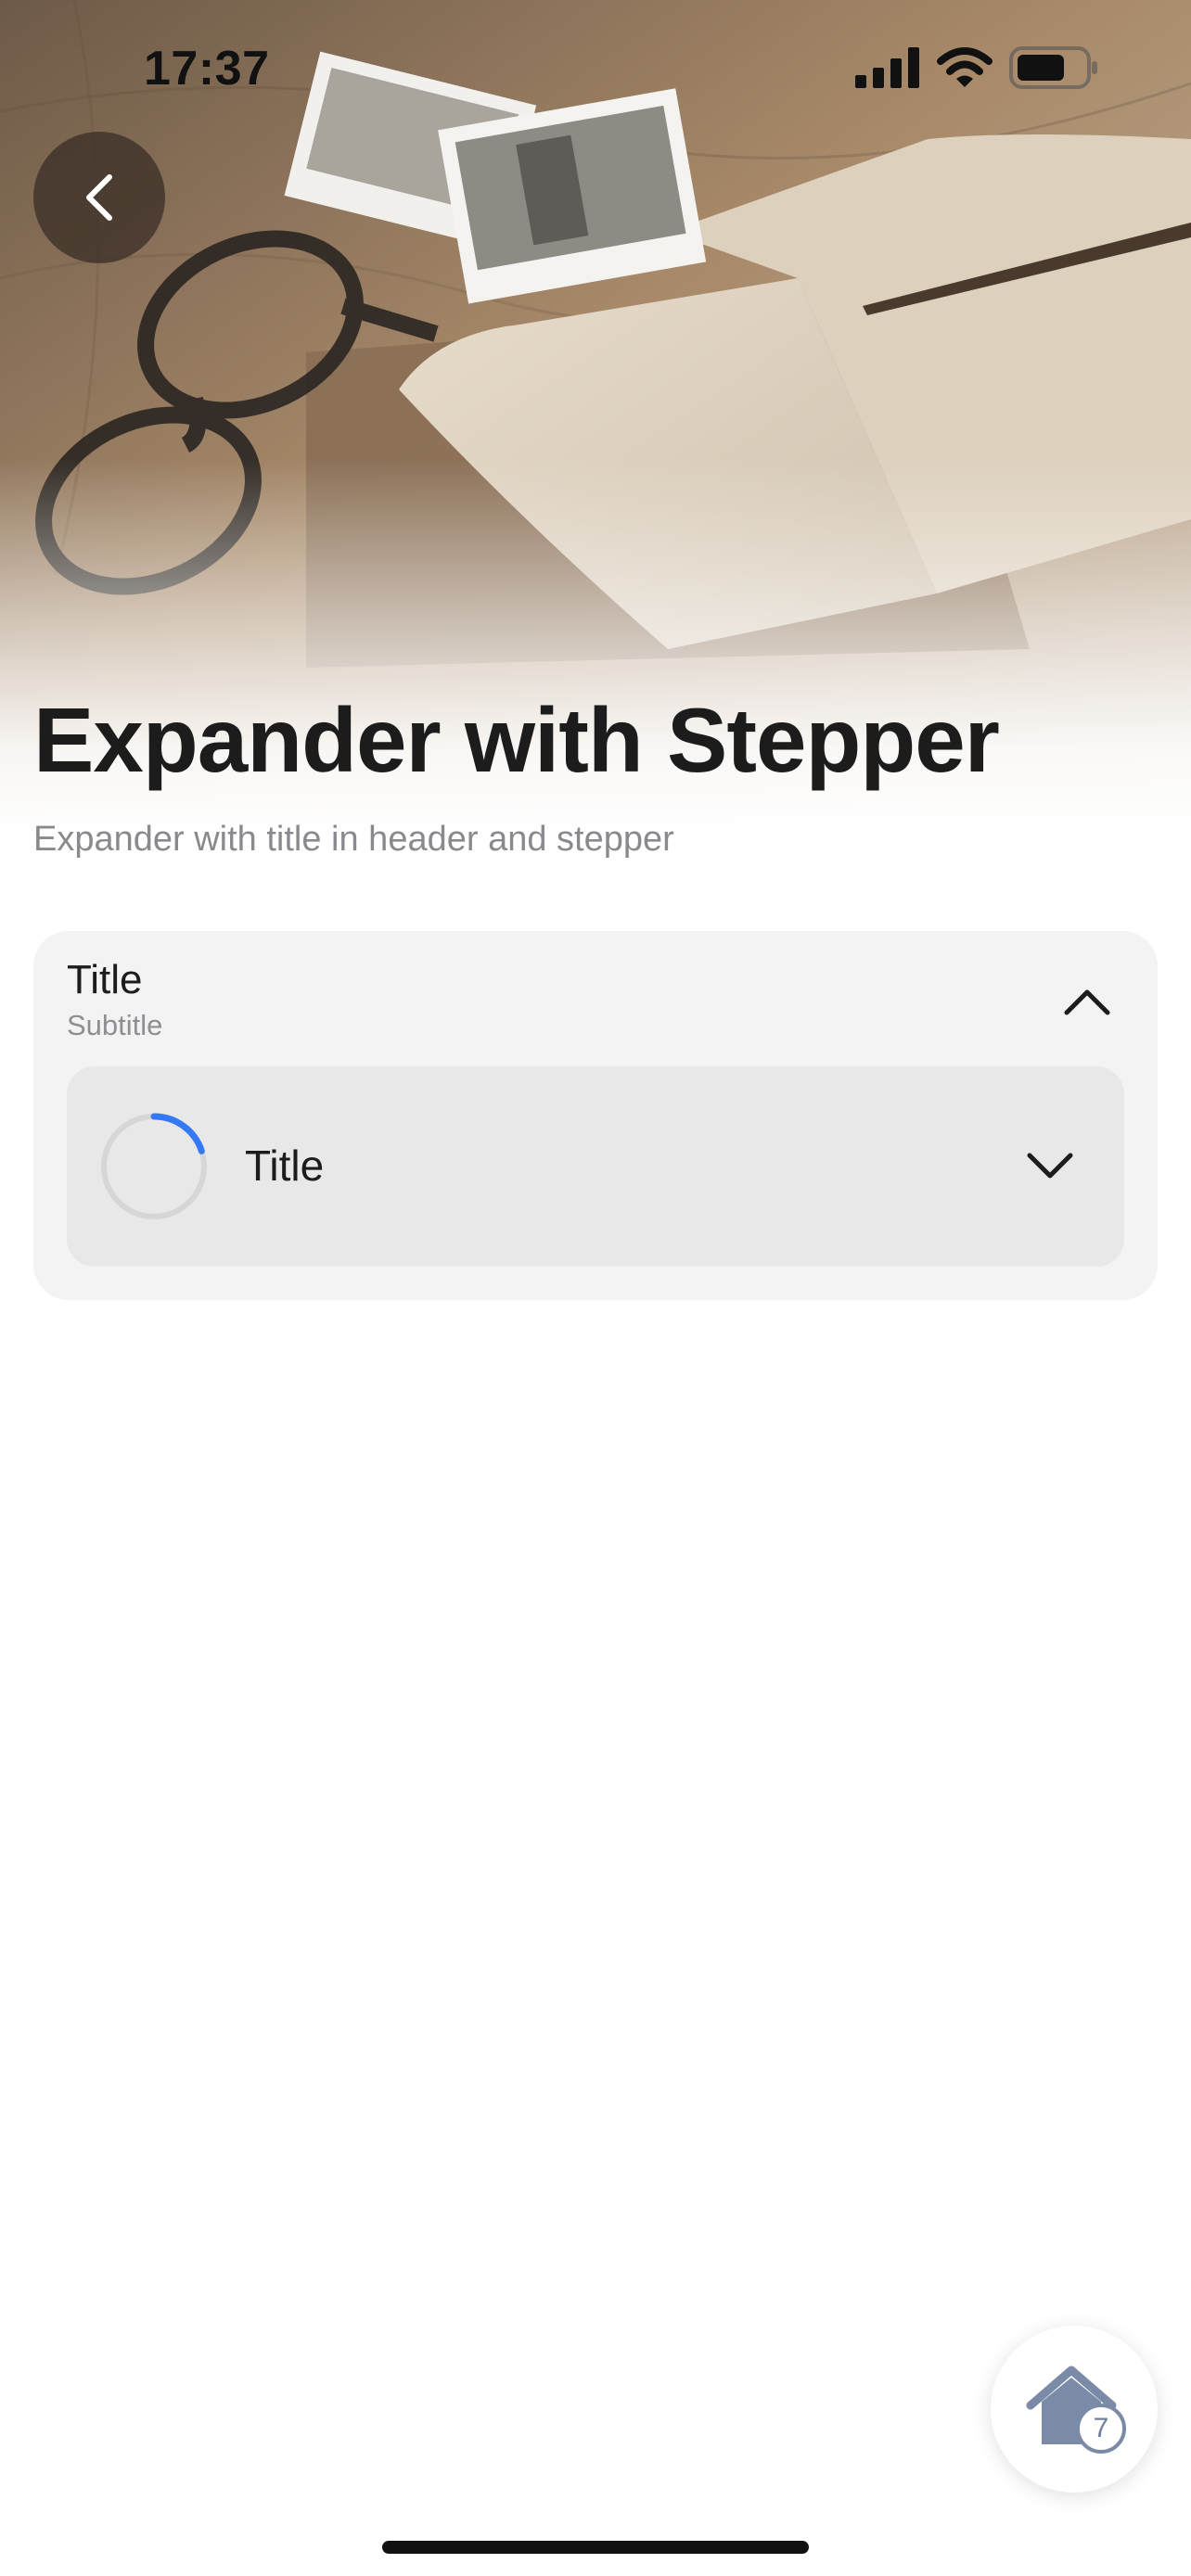 Image resolution: width=1191 pixels, height=2576 pixels. What do you see at coordinates (115, 1025) in the screenshot?
I see `expander-subtitle: Subtitle` at bounding box center [115, 1025].